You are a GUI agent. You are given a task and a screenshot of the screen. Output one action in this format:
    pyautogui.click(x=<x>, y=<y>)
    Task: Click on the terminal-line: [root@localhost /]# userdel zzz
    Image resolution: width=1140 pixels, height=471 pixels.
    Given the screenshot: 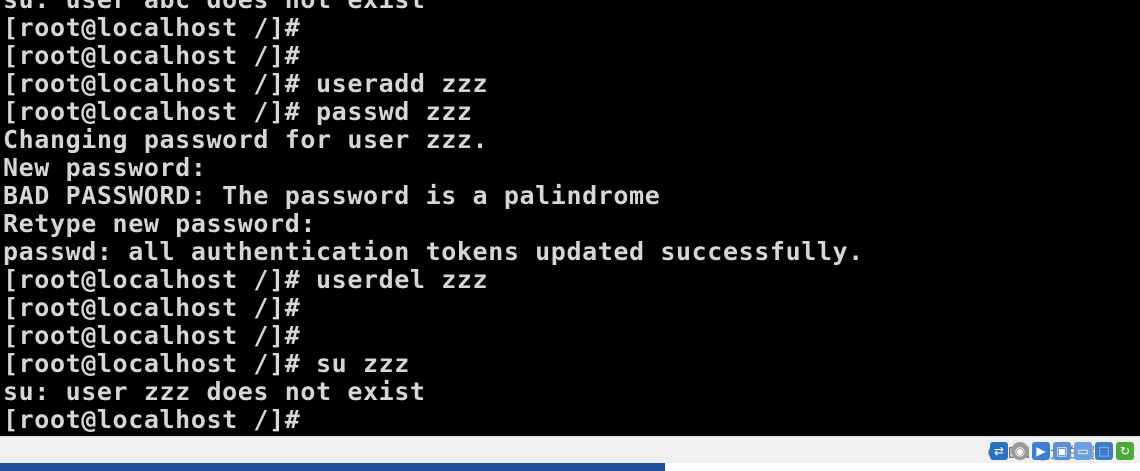 What is the action you would take?
    pyautogui.click(x=246, y=279)
    